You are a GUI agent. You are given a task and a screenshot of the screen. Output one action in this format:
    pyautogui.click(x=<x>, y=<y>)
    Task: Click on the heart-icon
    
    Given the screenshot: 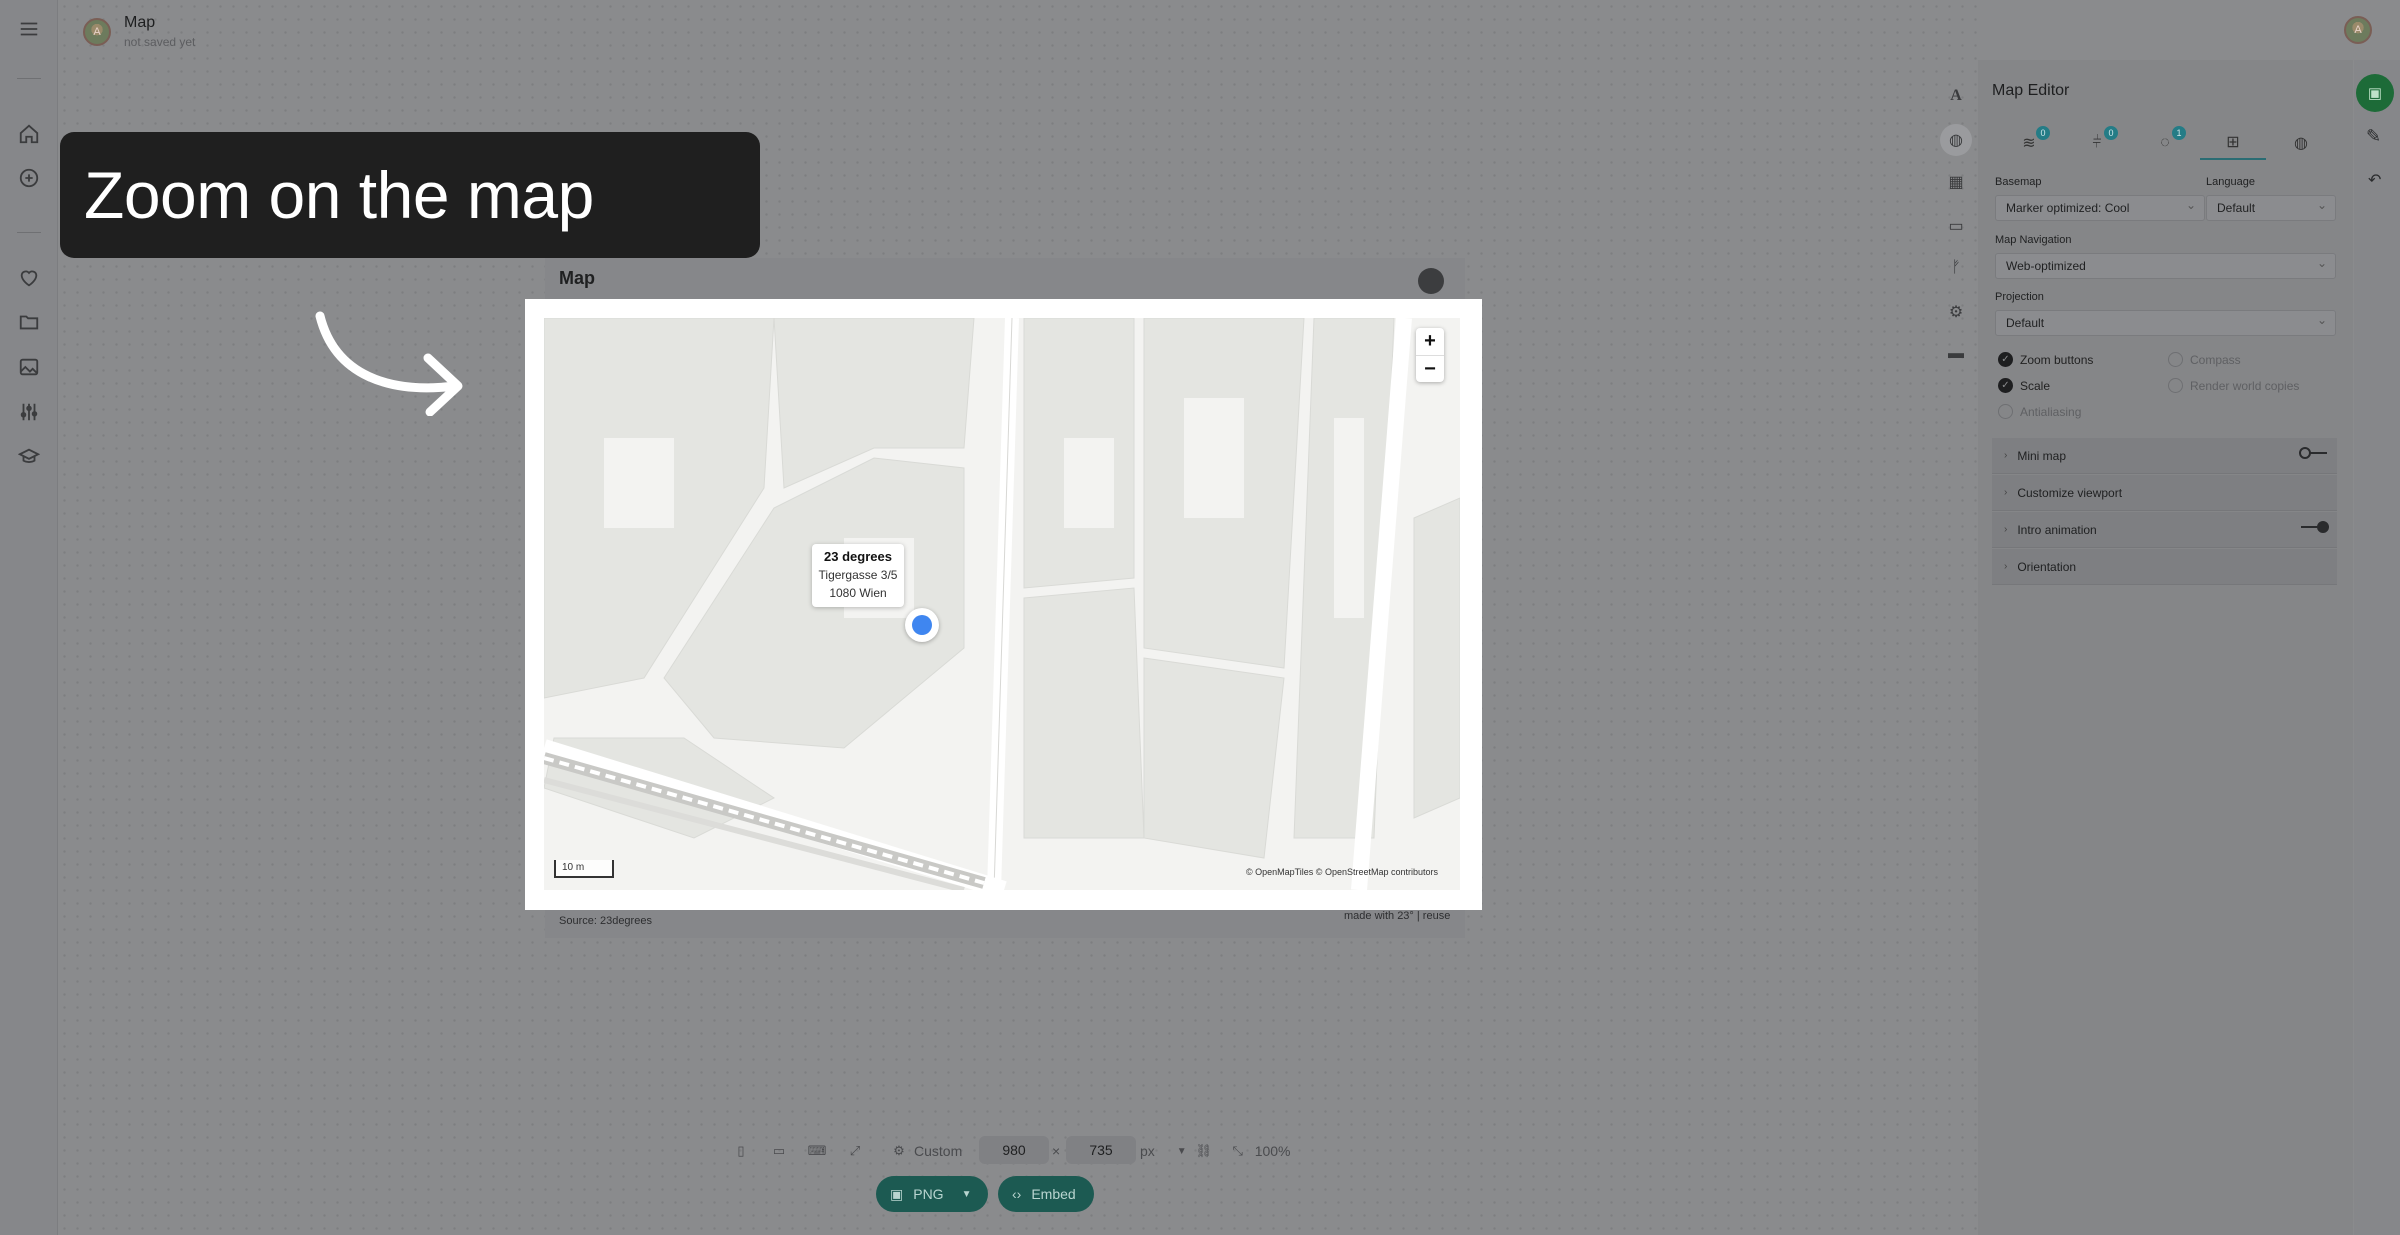 What is the action you would take?
    pyautogui.click(x=29, y=278)
    